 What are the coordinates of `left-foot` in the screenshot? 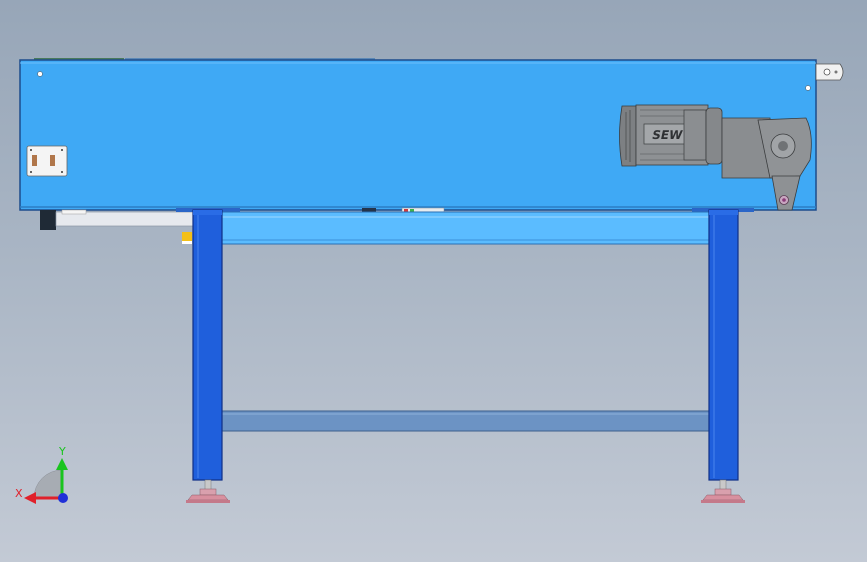 It's located at (208, 491).